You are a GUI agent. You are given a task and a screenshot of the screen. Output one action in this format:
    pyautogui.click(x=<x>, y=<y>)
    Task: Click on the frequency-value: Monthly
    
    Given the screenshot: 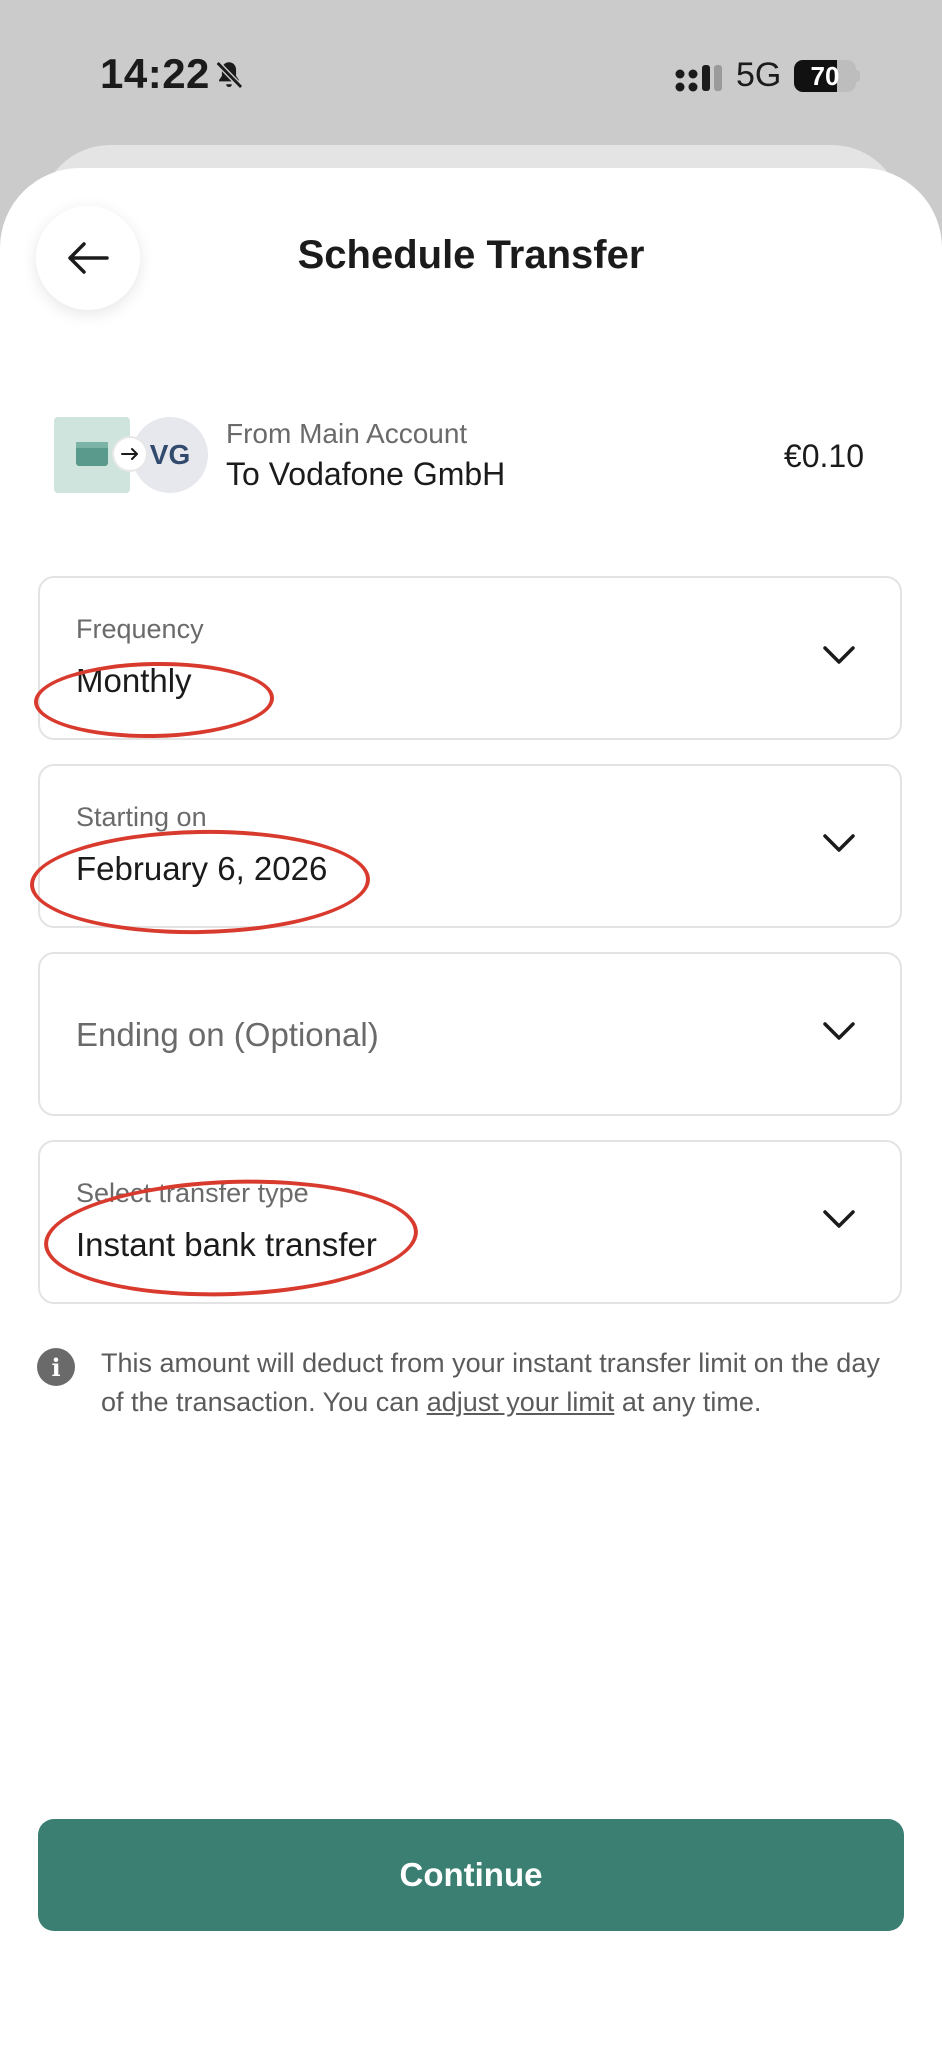 What is the action you would take?
    pyautogui.click(x=134, y=680)
    